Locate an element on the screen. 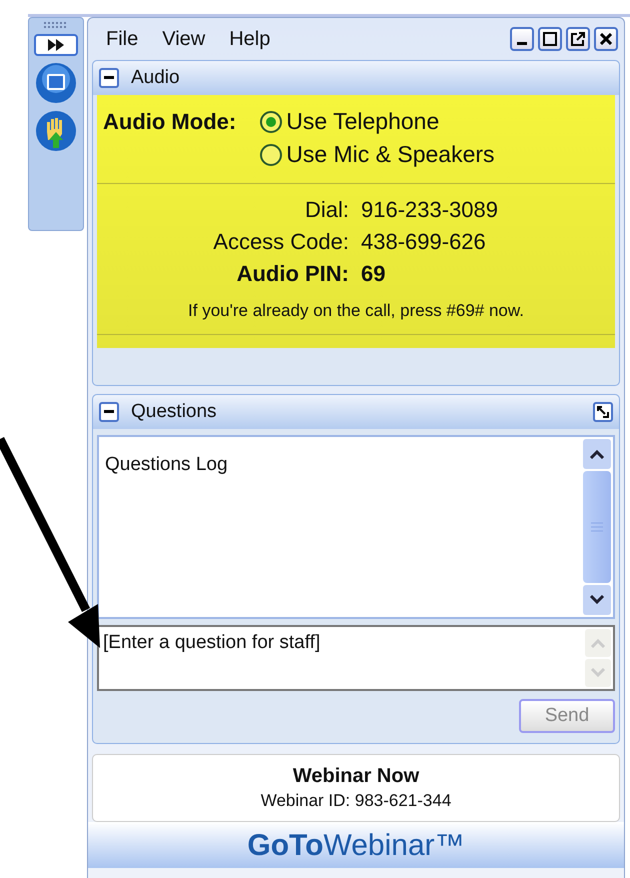 The width and height of the screenshot is (630, 878). maximize-icon is located at coordinates (550, 39).